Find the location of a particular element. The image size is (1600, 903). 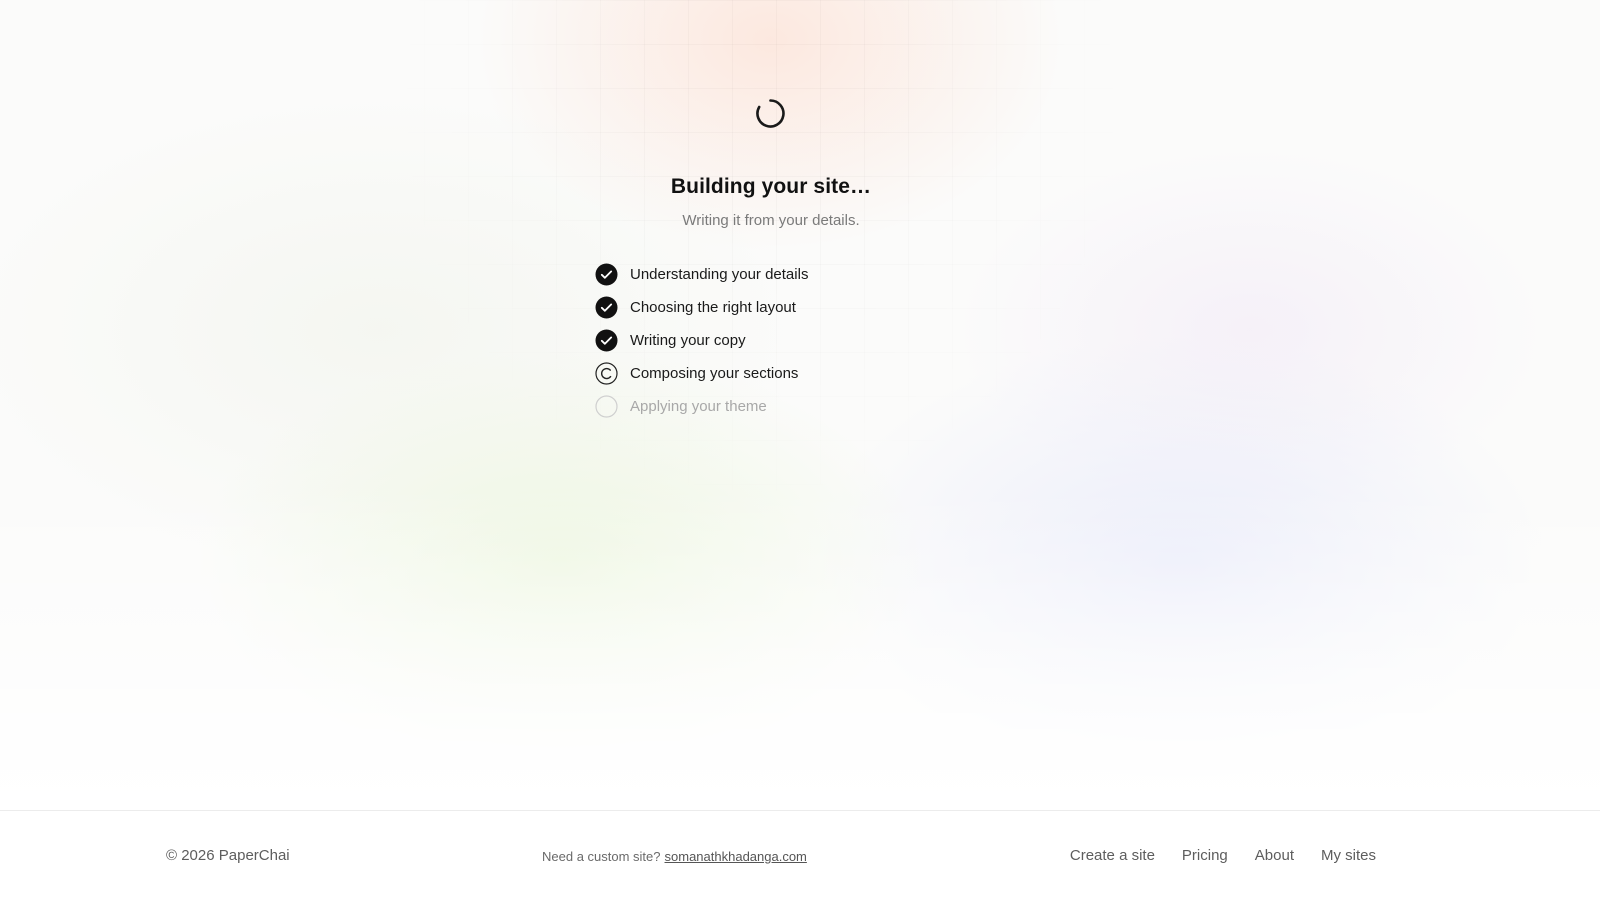

custom-site-text: Need a custom site? is located at coordinates (601, 856).